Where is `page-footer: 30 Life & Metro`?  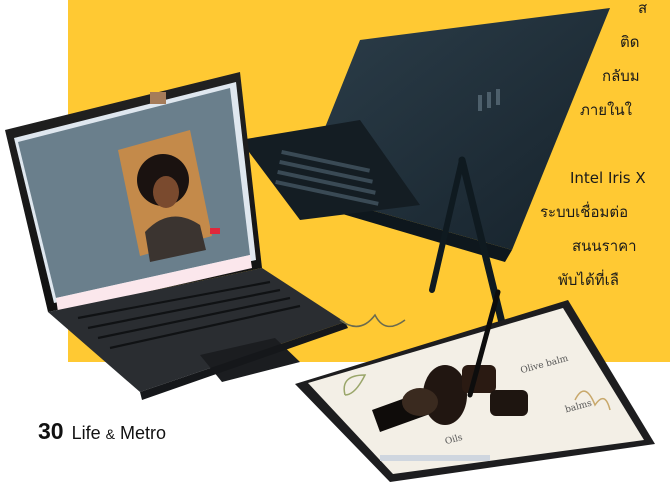 page-footer: 30 Life & Metro is located at coordinates (102, 431).